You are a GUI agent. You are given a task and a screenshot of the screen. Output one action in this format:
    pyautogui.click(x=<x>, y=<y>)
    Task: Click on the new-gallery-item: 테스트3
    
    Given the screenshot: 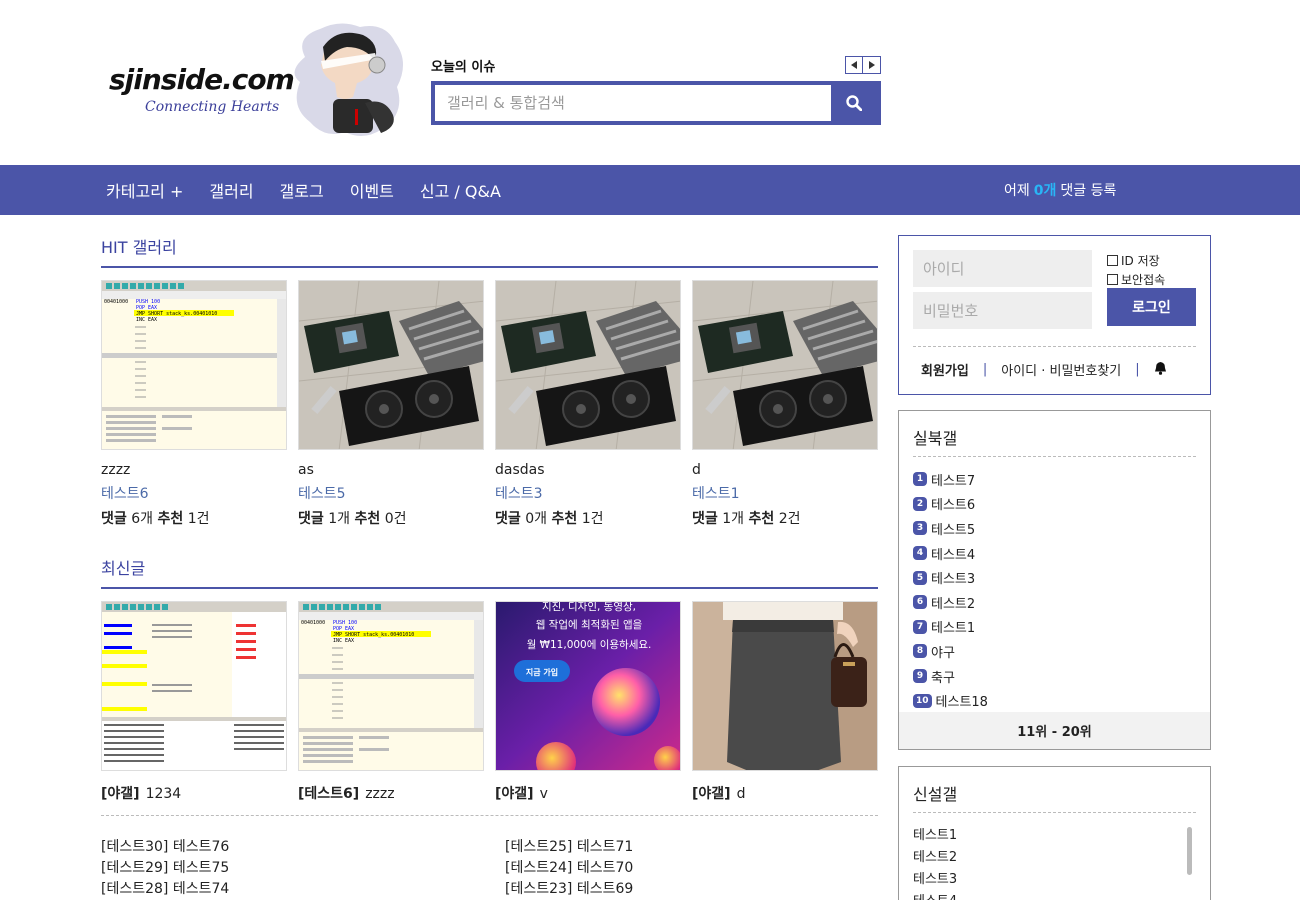 What is the action you would take?
    pyautogui.click(x=935, y=880)
    